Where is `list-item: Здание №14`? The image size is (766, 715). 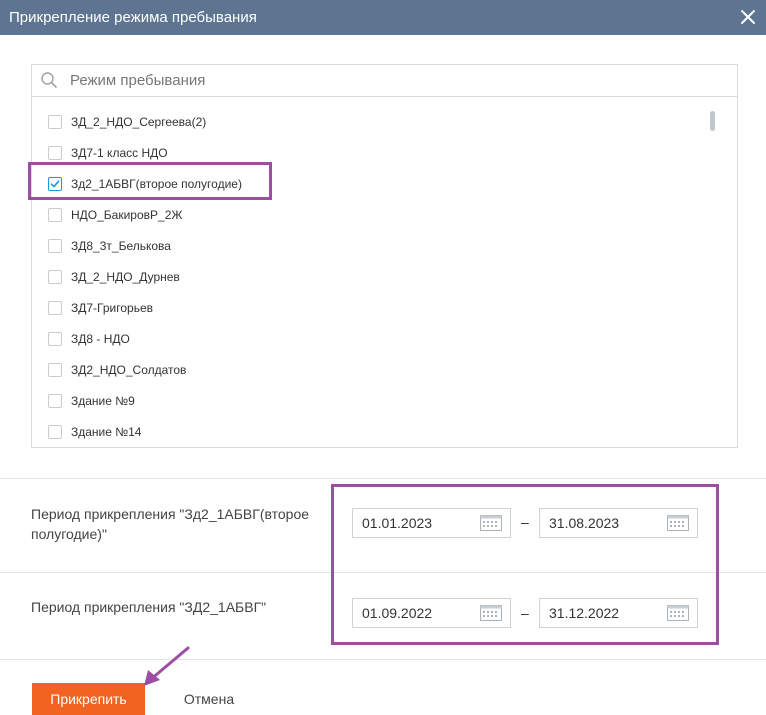 list-item: Здание №14 is located at coordinates (377, 432).